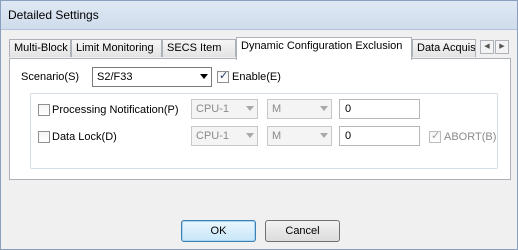  What do you see at coordinates (302, 231) in the screenshot?
I see `cancel-button: Cancel` at bounding box center [302, 231].